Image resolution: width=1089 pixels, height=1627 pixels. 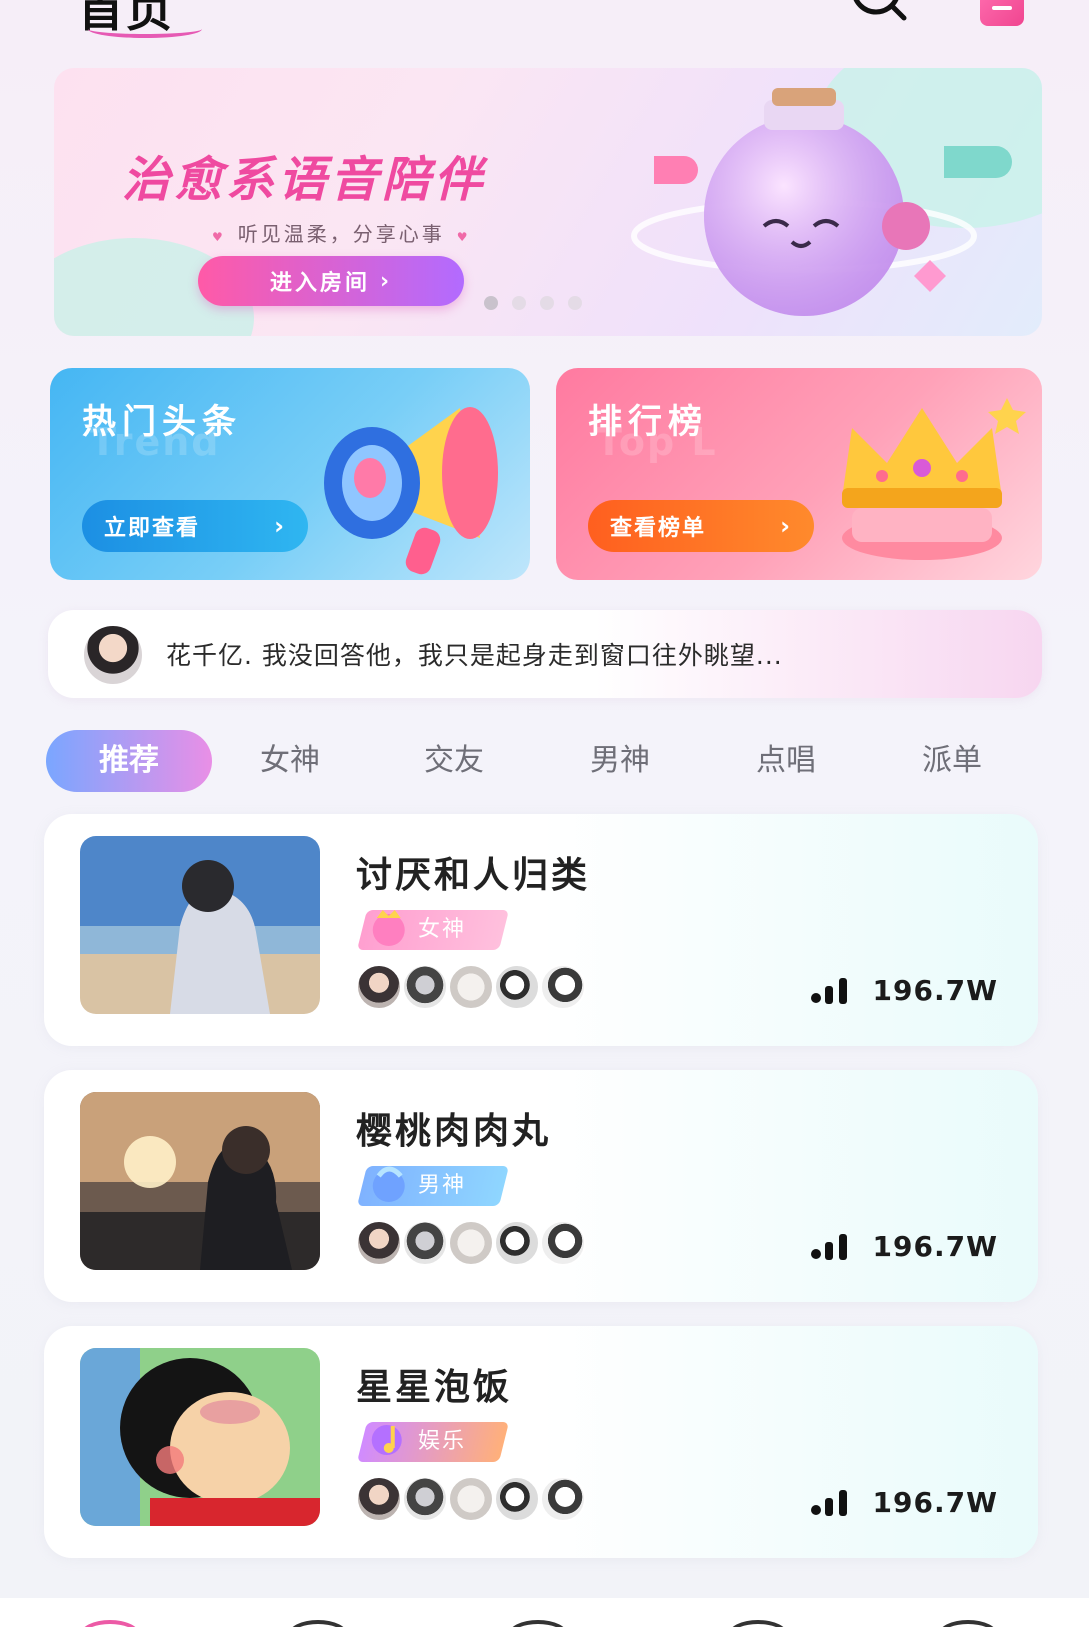 What do you see at coordinates (548, 202) in the screenshot?
I see `hero-banner: 治愈系语音陪伴 听见温柔，分享心事 进入房间 ›` at bounding box center [548, 202].